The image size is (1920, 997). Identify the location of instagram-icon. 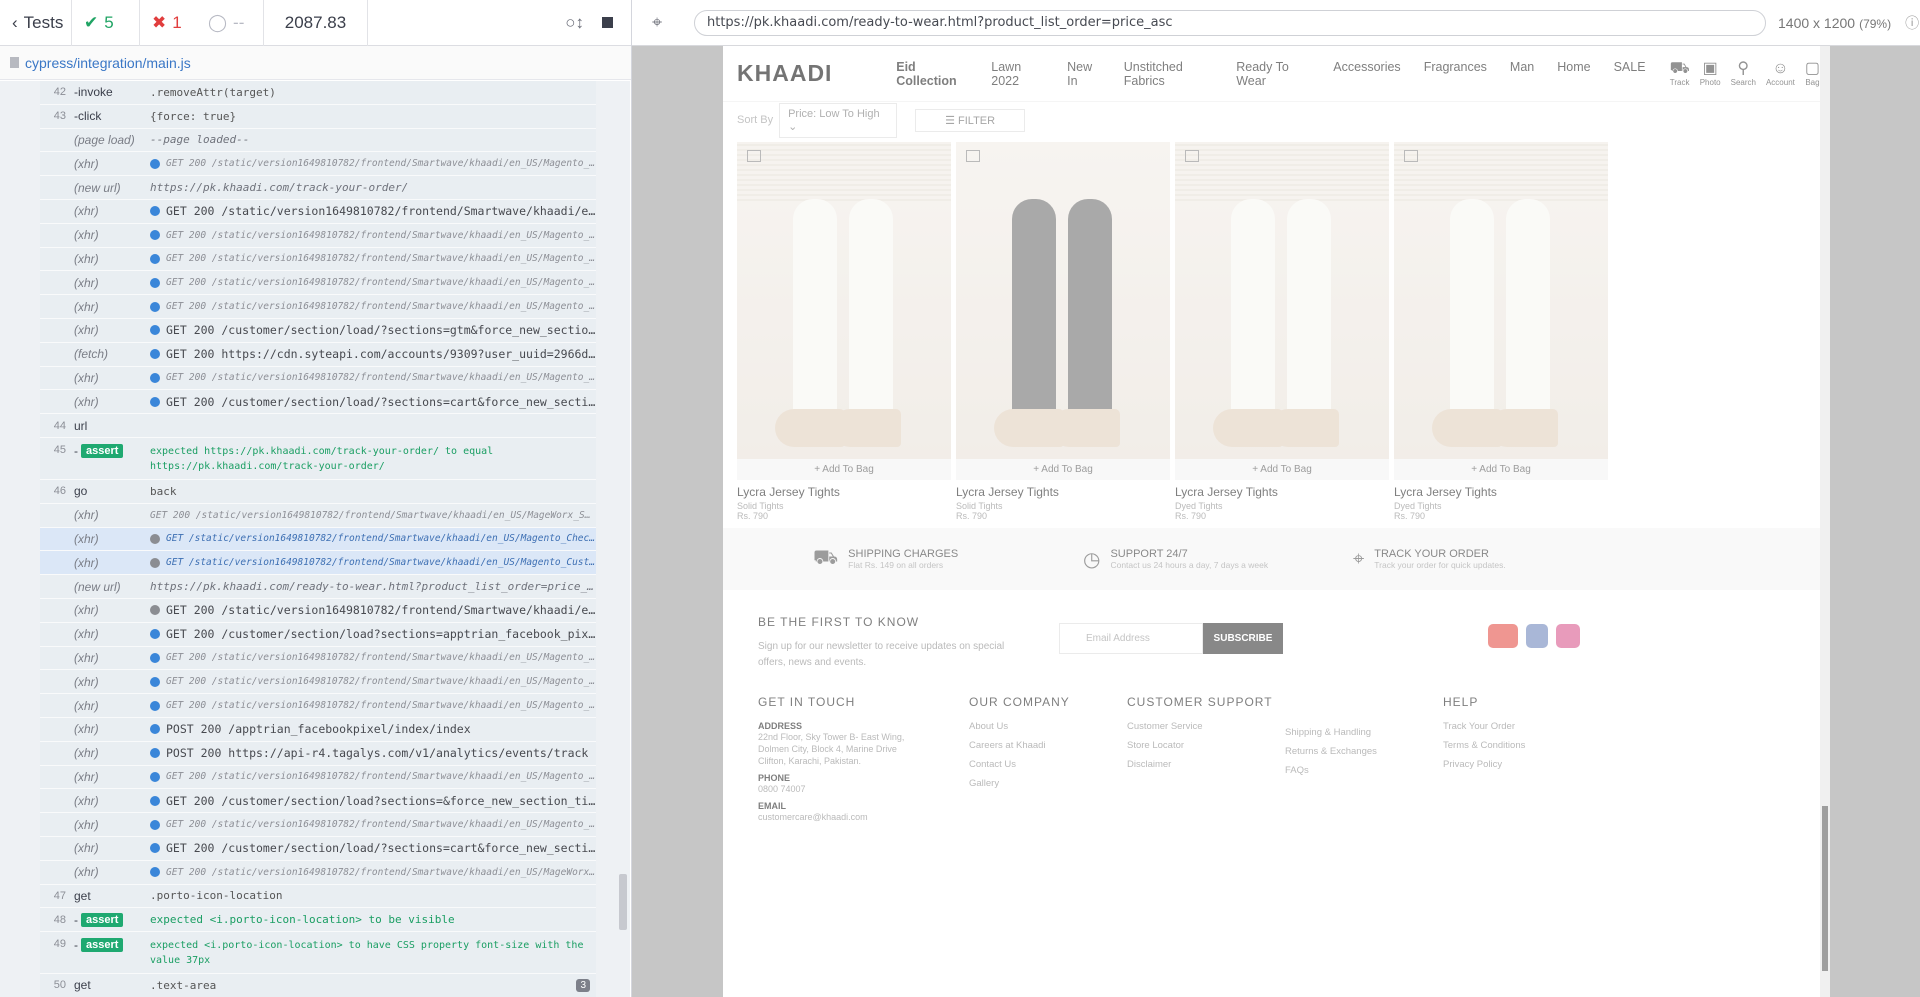
(1568, 636).